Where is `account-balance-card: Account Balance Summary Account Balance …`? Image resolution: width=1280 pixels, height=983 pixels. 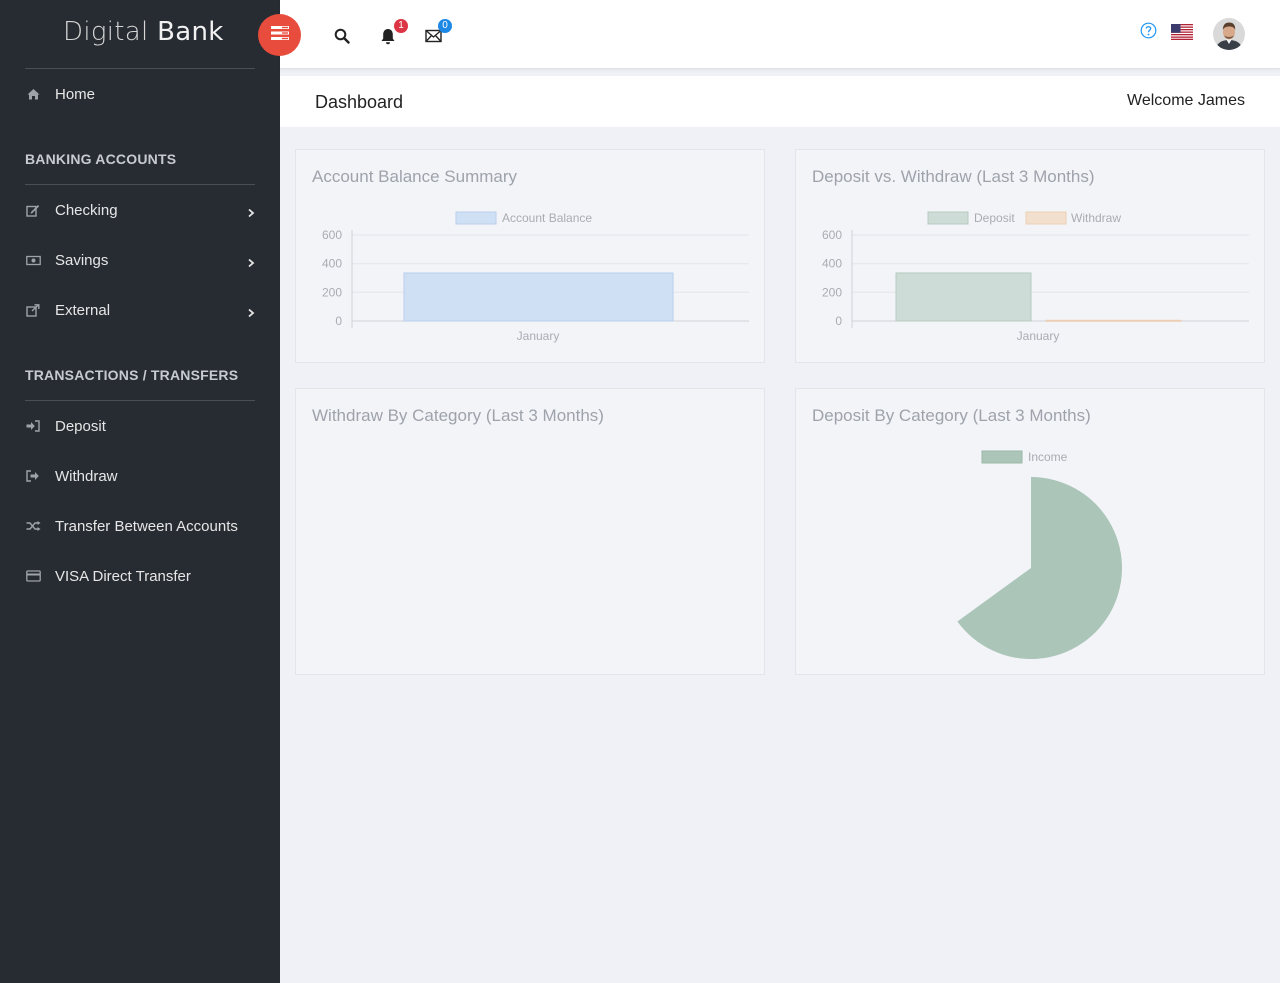
account-balance-card: Account Balance Summary Account Balance … is located at coordinates (530, 256).